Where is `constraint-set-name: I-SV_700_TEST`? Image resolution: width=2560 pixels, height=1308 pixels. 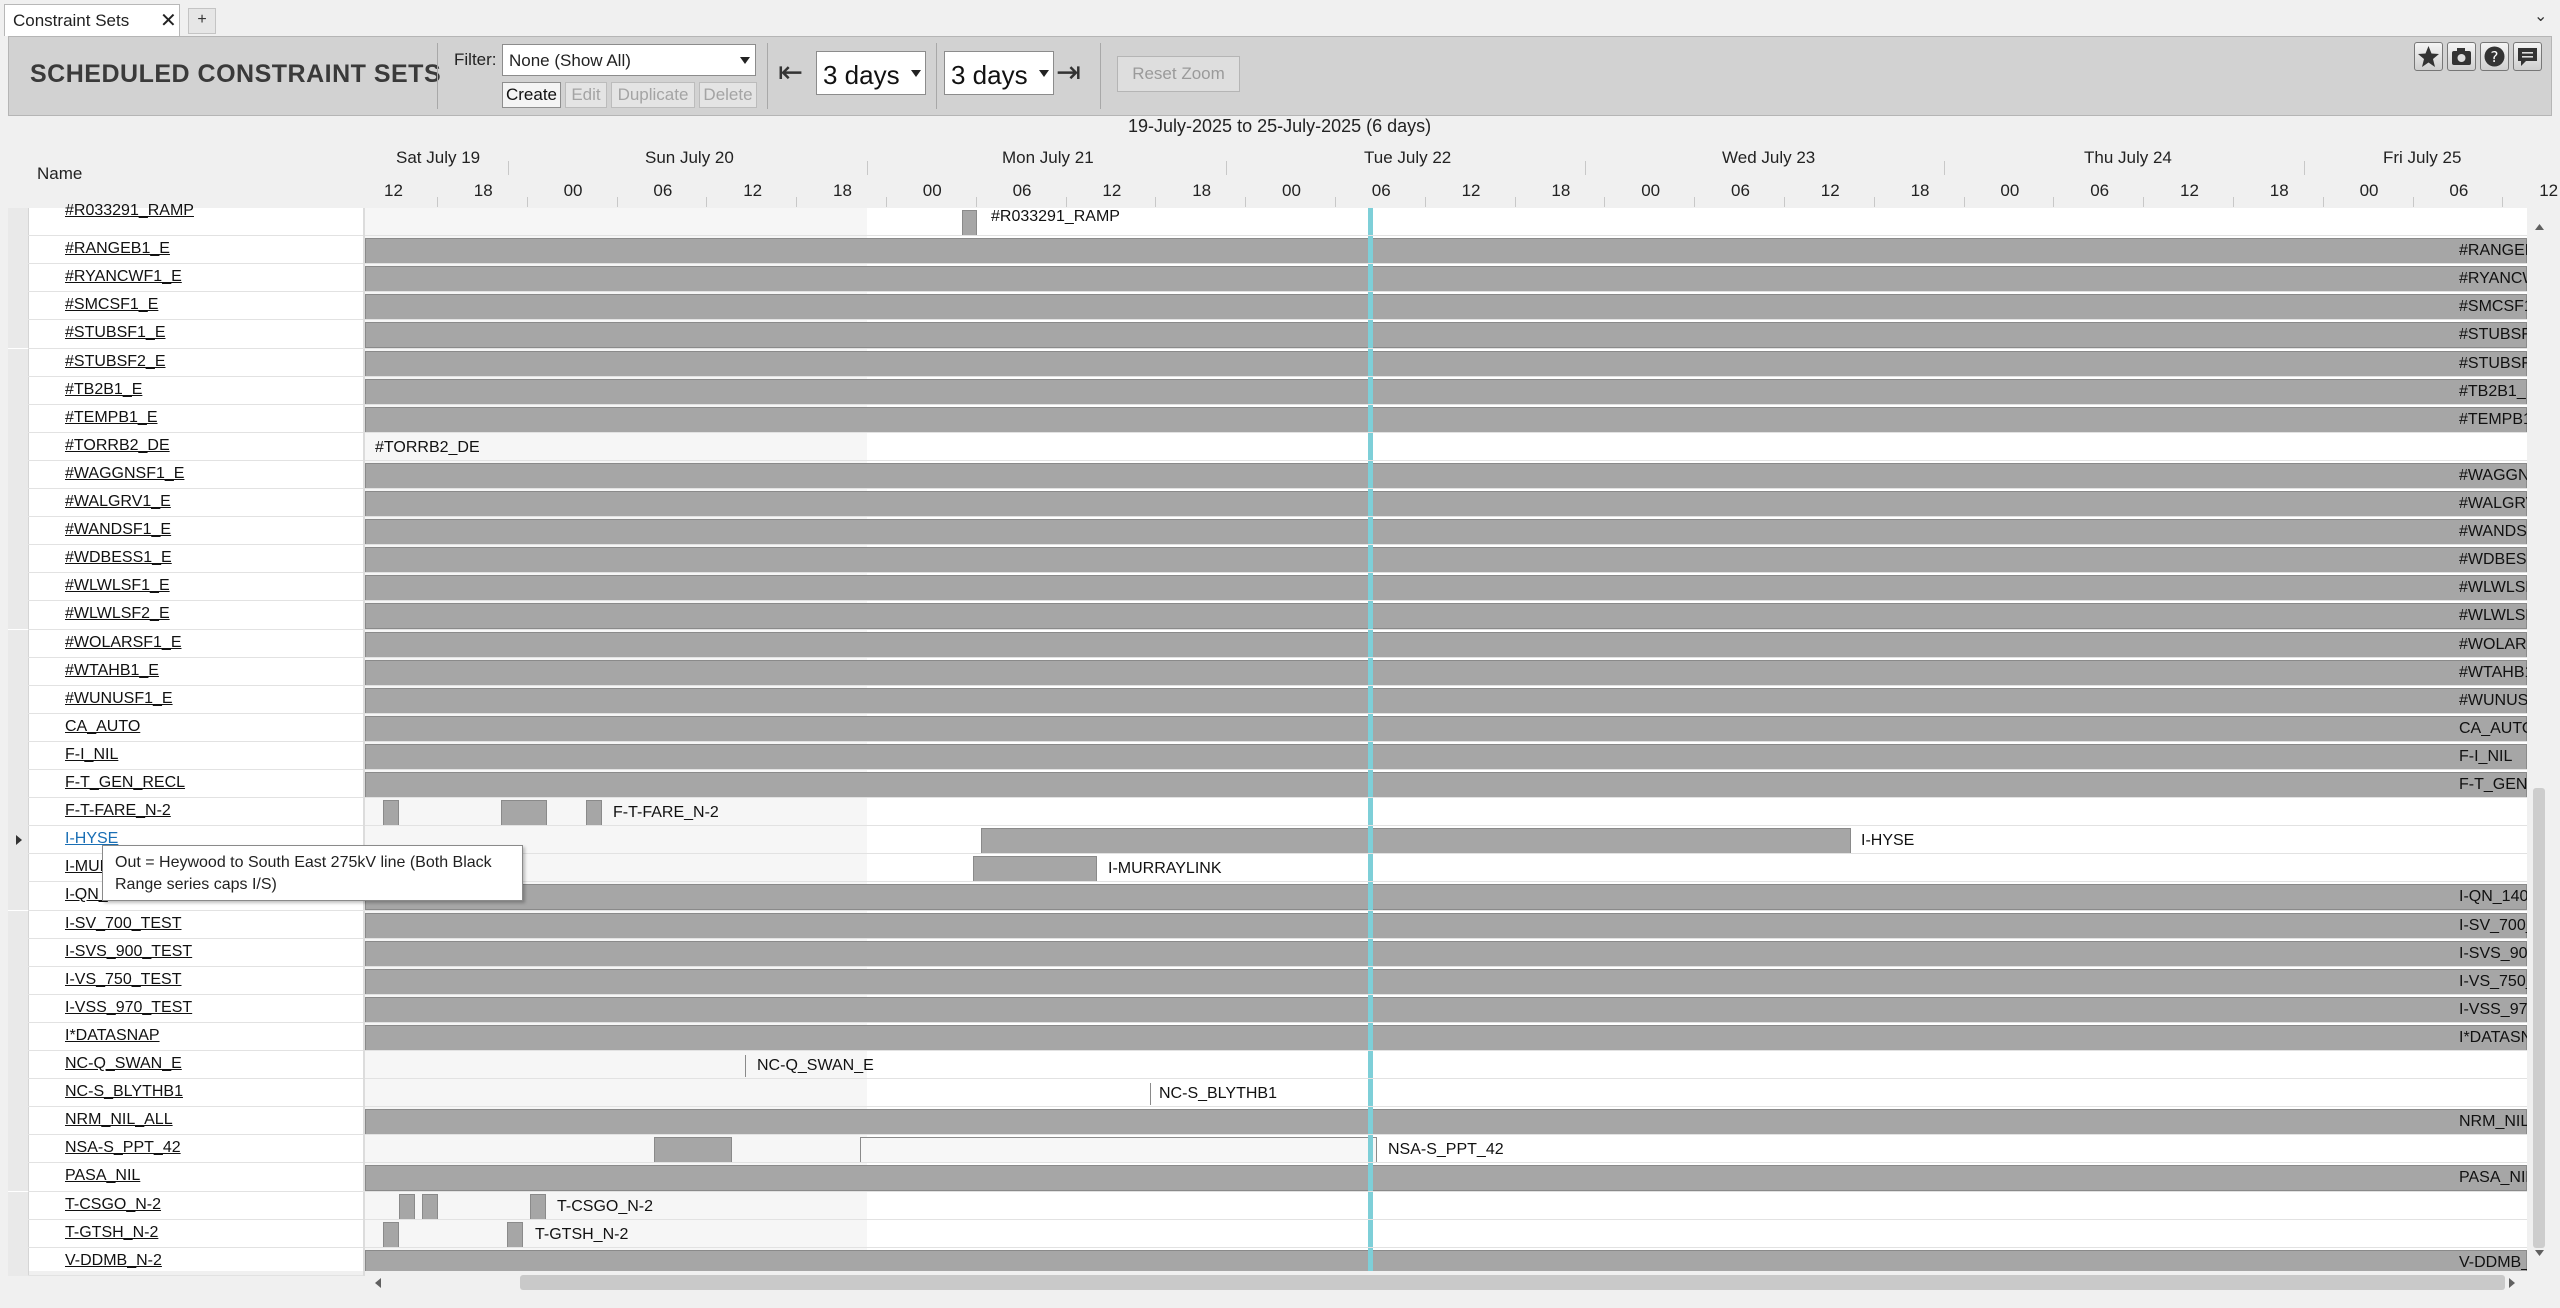
constraint-set-name: I-SV_700_TEST is located at coordinates (123, 924).